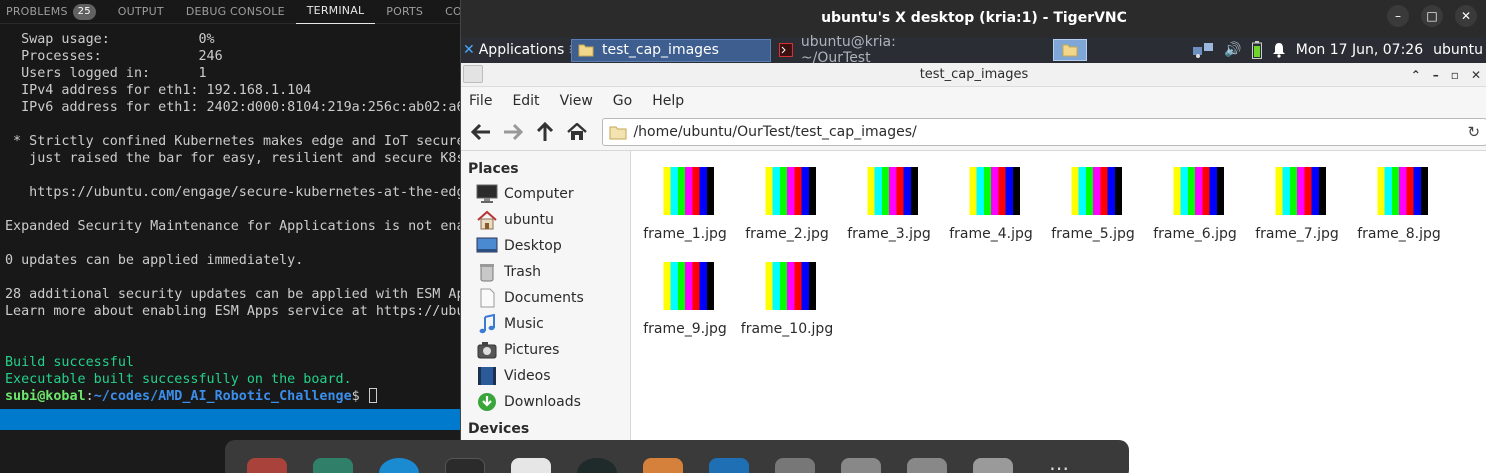 The height and width of the screenshot is (473, 1486). I want to click on sidebar-item-computer: Computer, so click(549, 194).